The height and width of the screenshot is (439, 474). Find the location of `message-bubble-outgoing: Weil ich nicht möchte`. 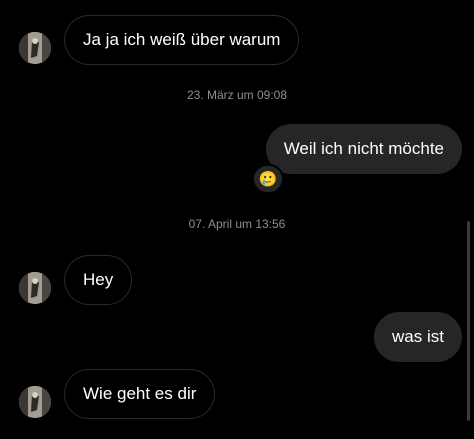

message-bubble-outgoing: Weil ich nicht möchte is located at coordinates (363, 149).